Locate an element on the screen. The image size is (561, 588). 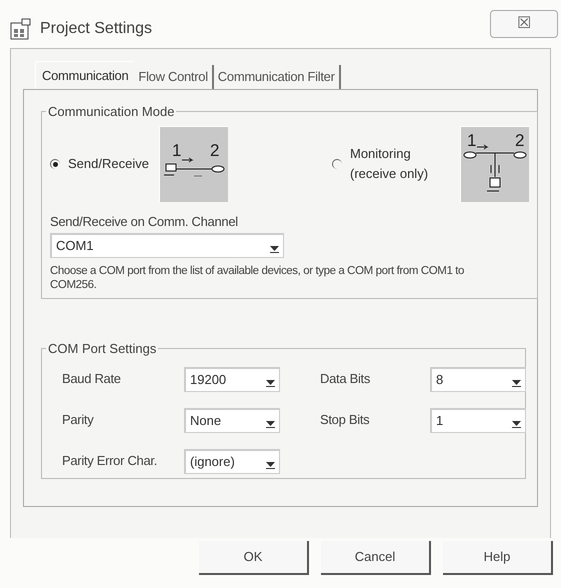
radio-option: Monitoring (receive only) is located at coordinates (396, 164).